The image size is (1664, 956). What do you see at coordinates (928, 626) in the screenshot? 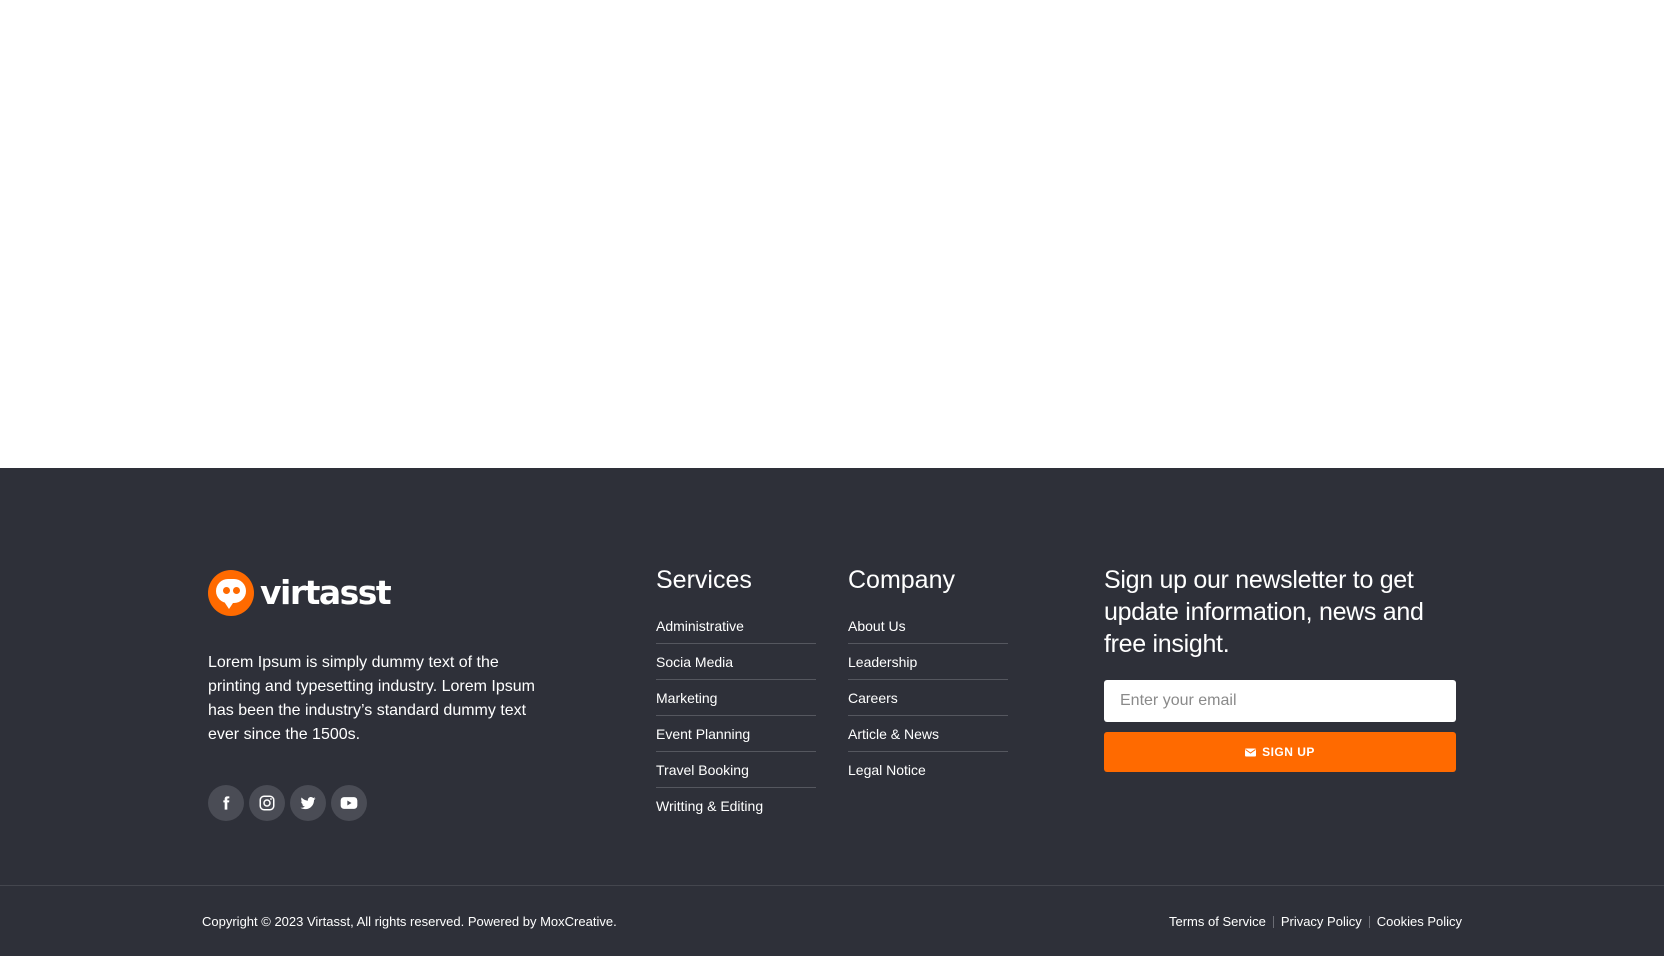
I see `company-link-about-us: About Us` at bounding box center [928, 626].